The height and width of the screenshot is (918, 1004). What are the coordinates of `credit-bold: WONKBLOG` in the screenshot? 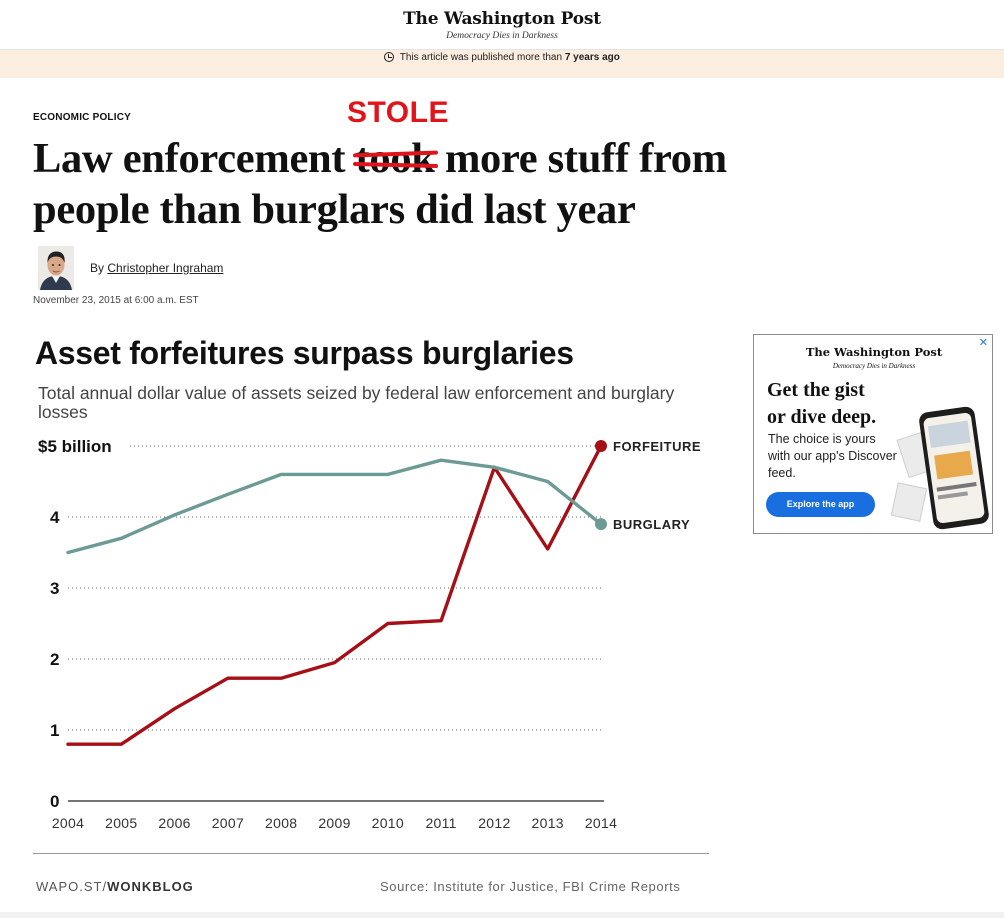 It's located at (150, 886).